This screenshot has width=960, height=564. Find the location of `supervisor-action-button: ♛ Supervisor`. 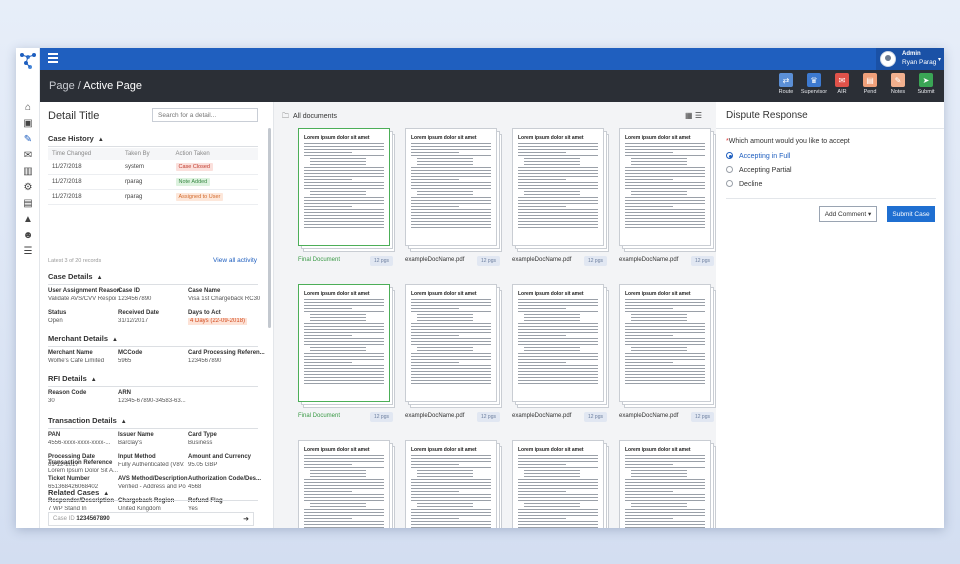

supervisor-action-button: ♛ Supervisor is located at coordinates (814, 84).